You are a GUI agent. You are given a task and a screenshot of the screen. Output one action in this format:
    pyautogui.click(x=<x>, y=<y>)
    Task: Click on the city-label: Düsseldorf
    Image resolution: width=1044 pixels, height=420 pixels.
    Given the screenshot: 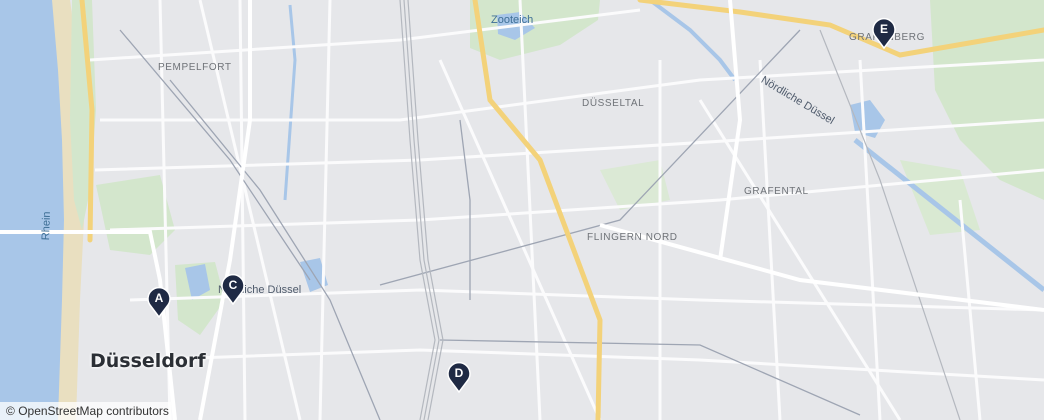 What is the action you would take?
    pyautogui.click(x=148, y=361)
    